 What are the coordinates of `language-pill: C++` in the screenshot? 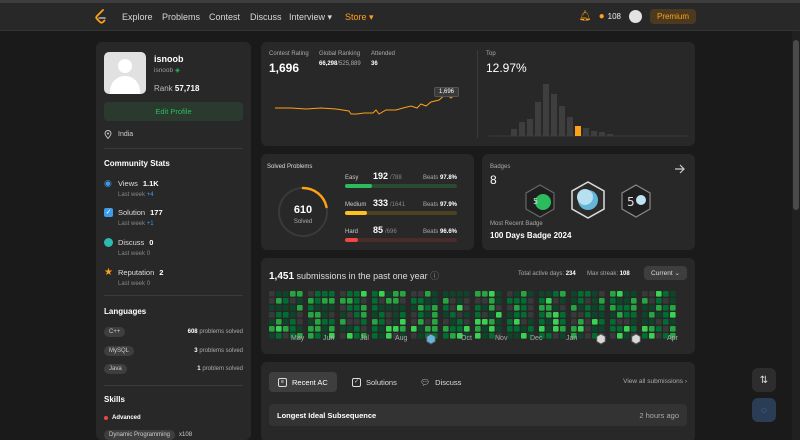 It's located at (115, 332).